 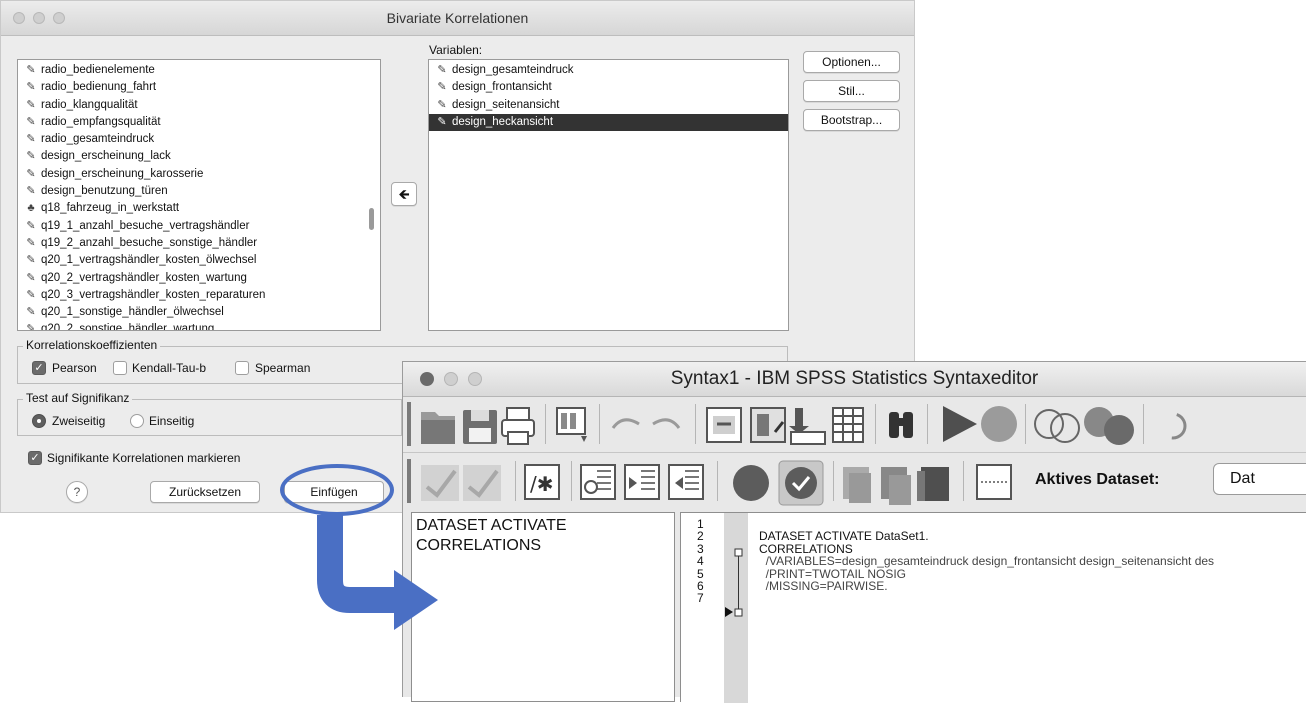 What do you see at coordinates (482, 483) in the screenshot?
I see `validate-all-icon` at bounding box center [482, 483].